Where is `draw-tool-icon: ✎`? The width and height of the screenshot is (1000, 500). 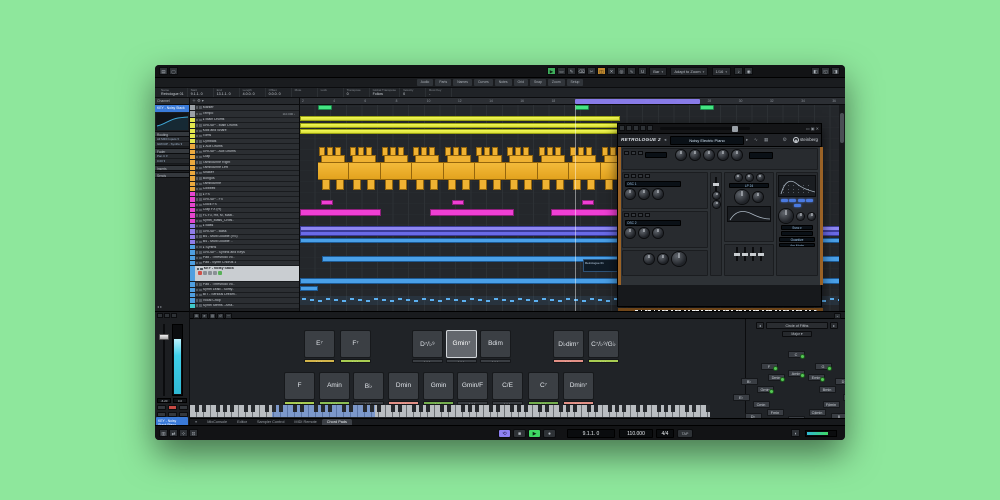 draw-tool-icon: ✎ is located at coordinates (571, 71).